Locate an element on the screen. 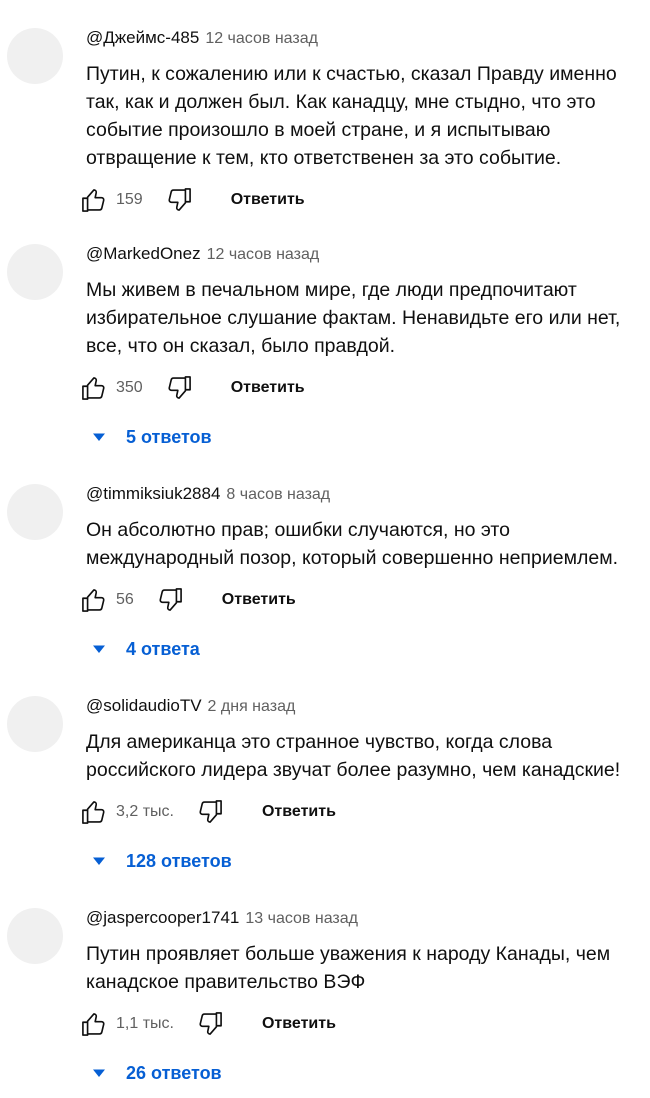 This screenshot has width=650, height=1098. comment-actions: 1,1 тыс. Ответить is located at coordinates (208, 1024).